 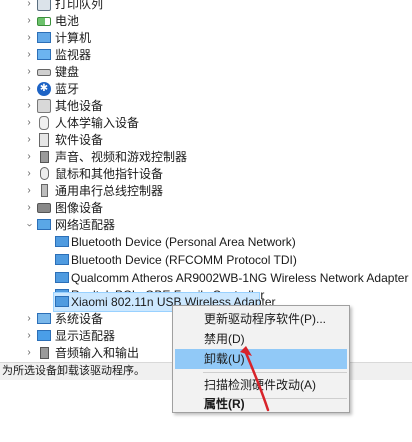 I want to click on battery-icon, so click(x=44, y=21).